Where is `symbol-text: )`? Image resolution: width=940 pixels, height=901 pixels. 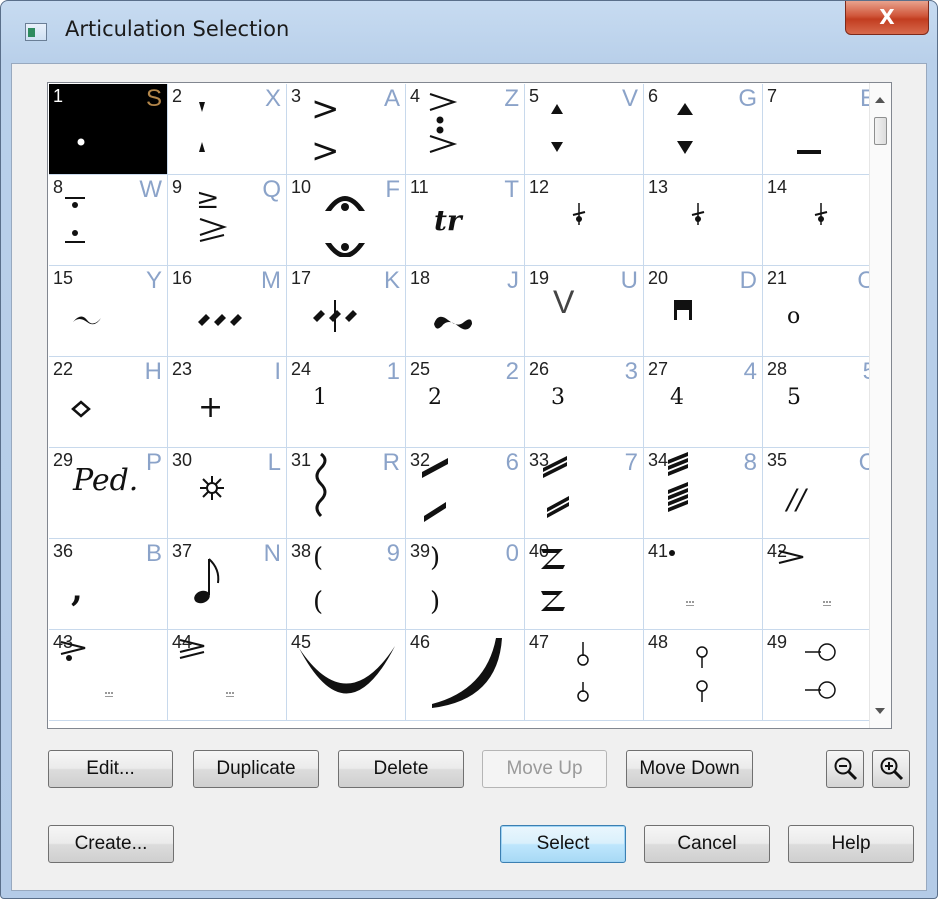
symbol-text: ) is located at coordinates (435, 558).